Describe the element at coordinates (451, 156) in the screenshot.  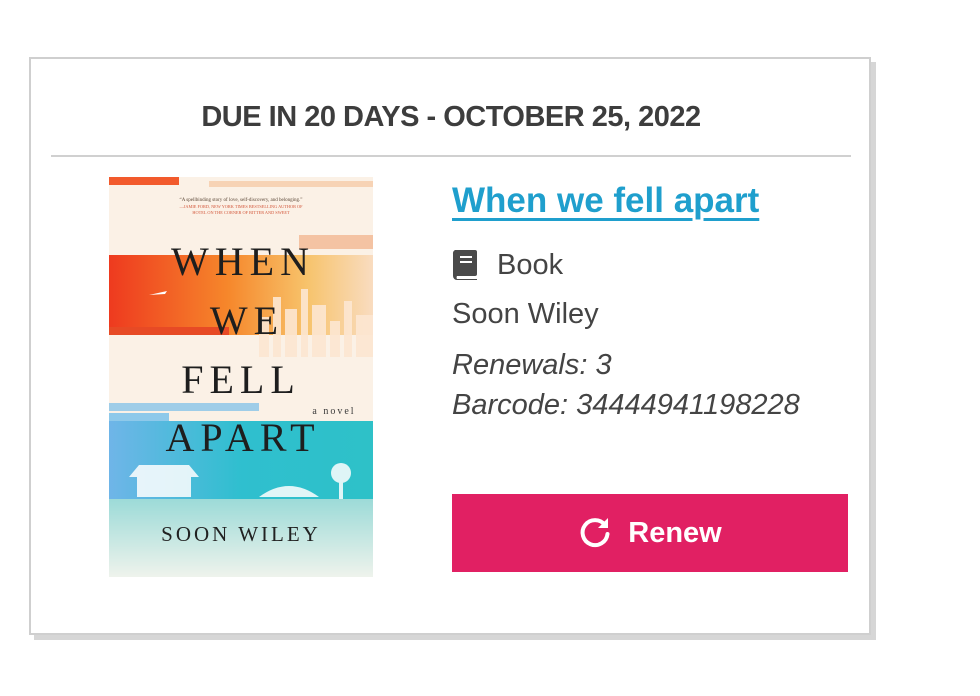
I see `divider` at that location.